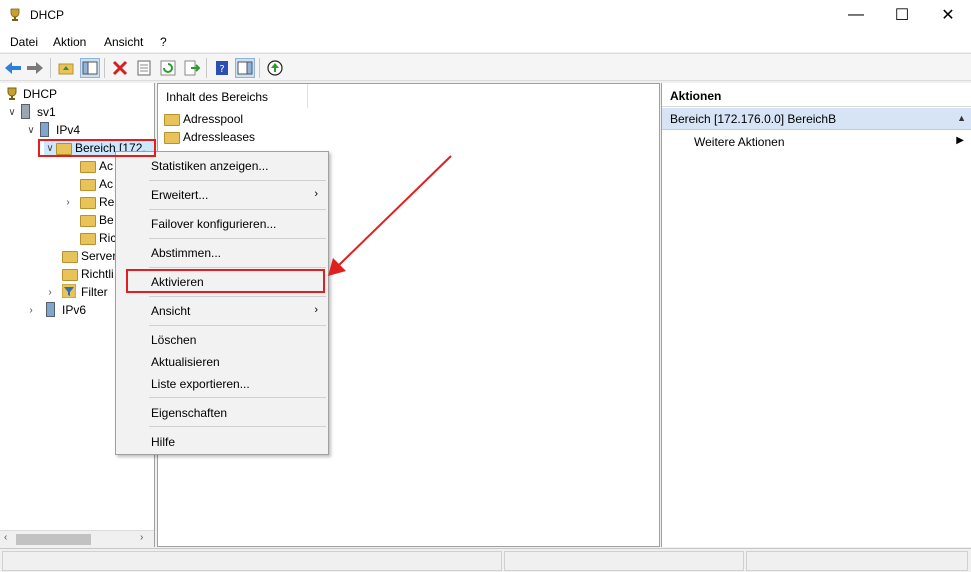  I want to click on collapse-up-icon: ▲, so click(961, 118).